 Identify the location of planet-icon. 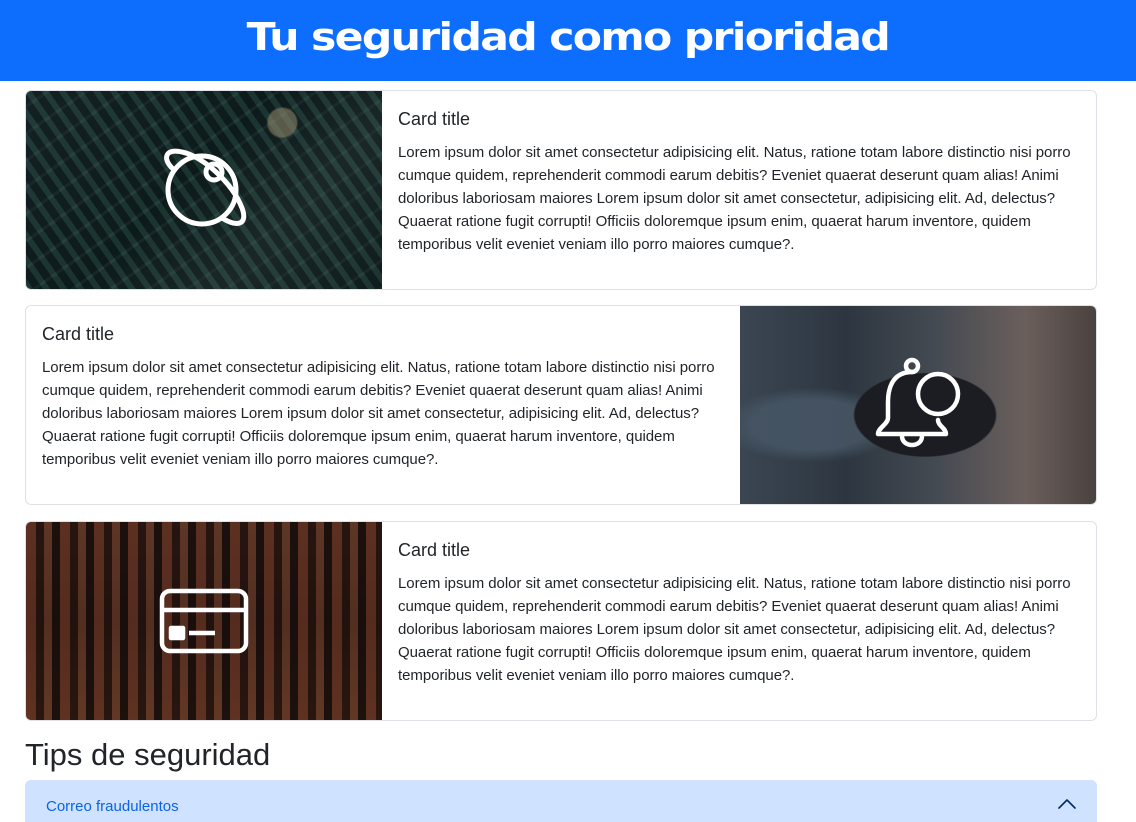
(205, 187).